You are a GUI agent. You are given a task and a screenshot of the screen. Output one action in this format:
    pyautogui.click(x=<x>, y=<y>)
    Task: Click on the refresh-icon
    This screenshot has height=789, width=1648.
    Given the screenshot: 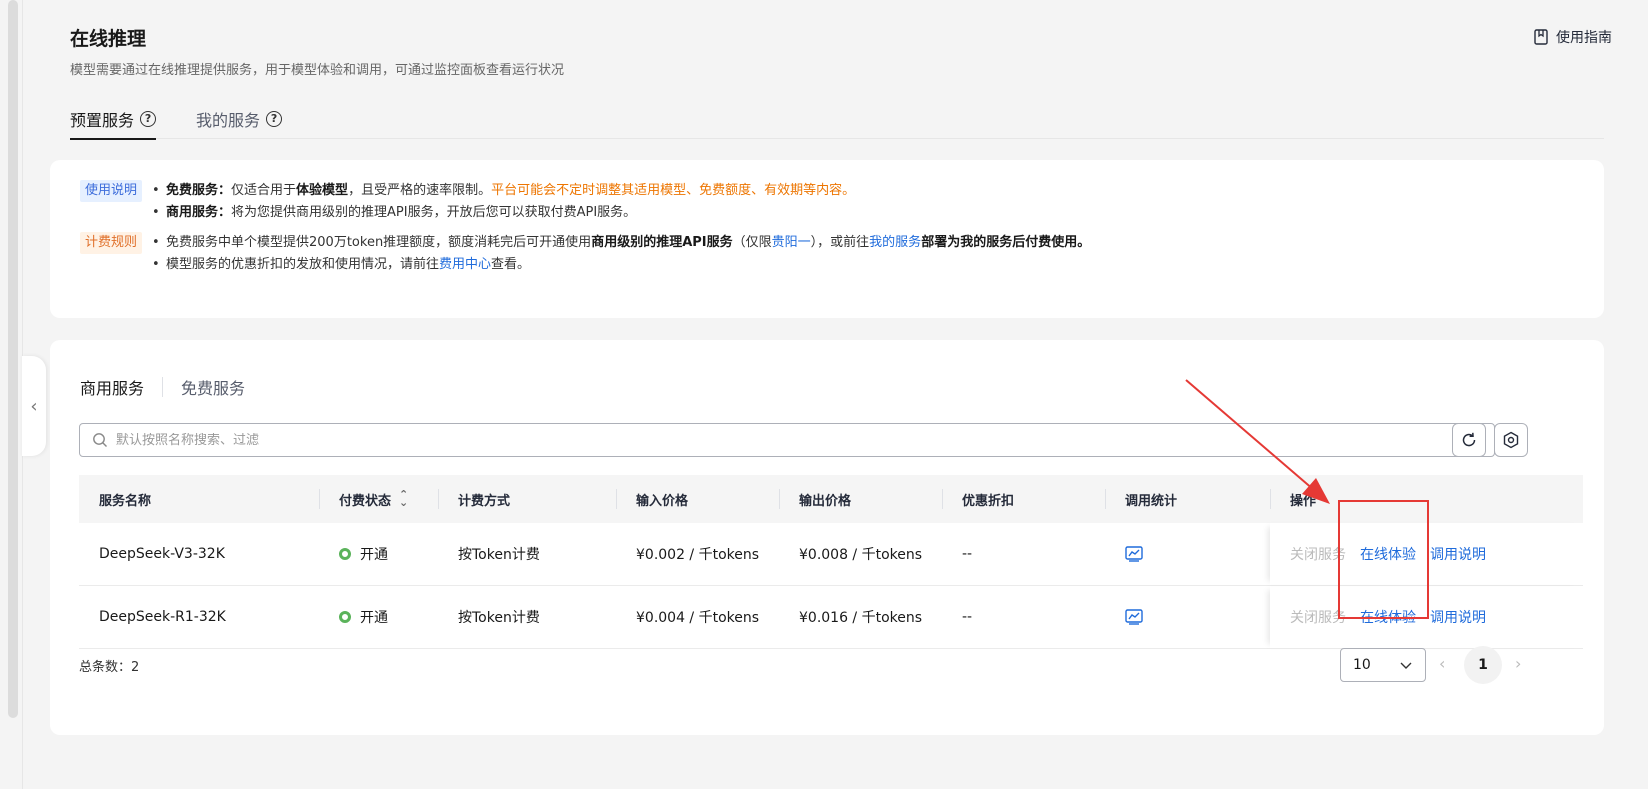 What is the action you would take?
    pyautogui.click(x=1469, y=439)
    